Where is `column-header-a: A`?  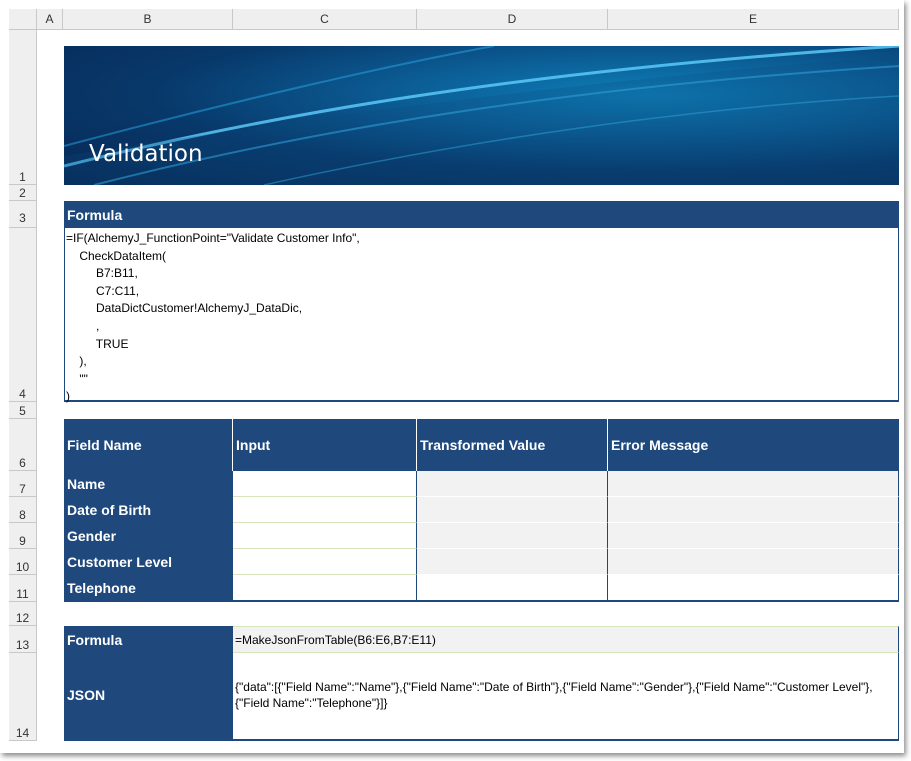 column-header-a: A is located at coordinates (50, 19).